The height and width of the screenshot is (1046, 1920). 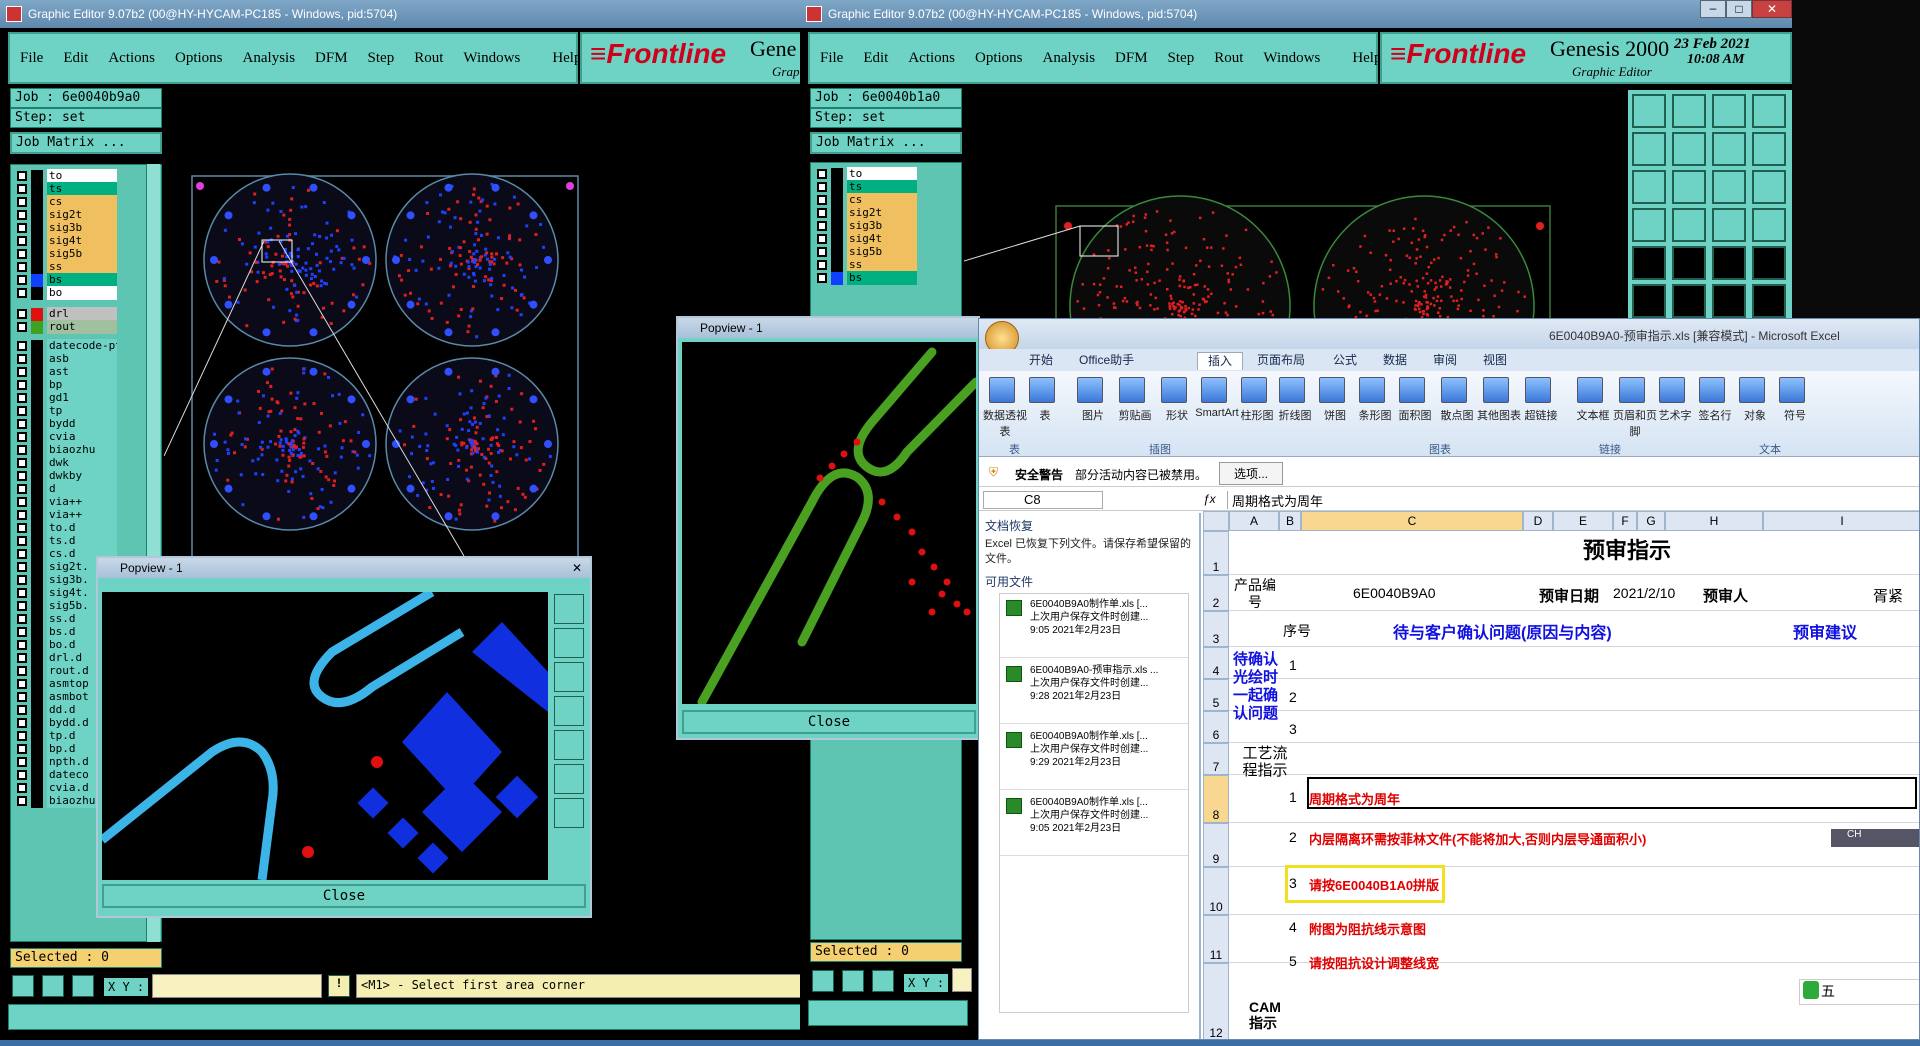 What do you see at coordinates (1216, 845) in the screenshot?
I see `row-header: 9` at bounding box center [1216, 845].